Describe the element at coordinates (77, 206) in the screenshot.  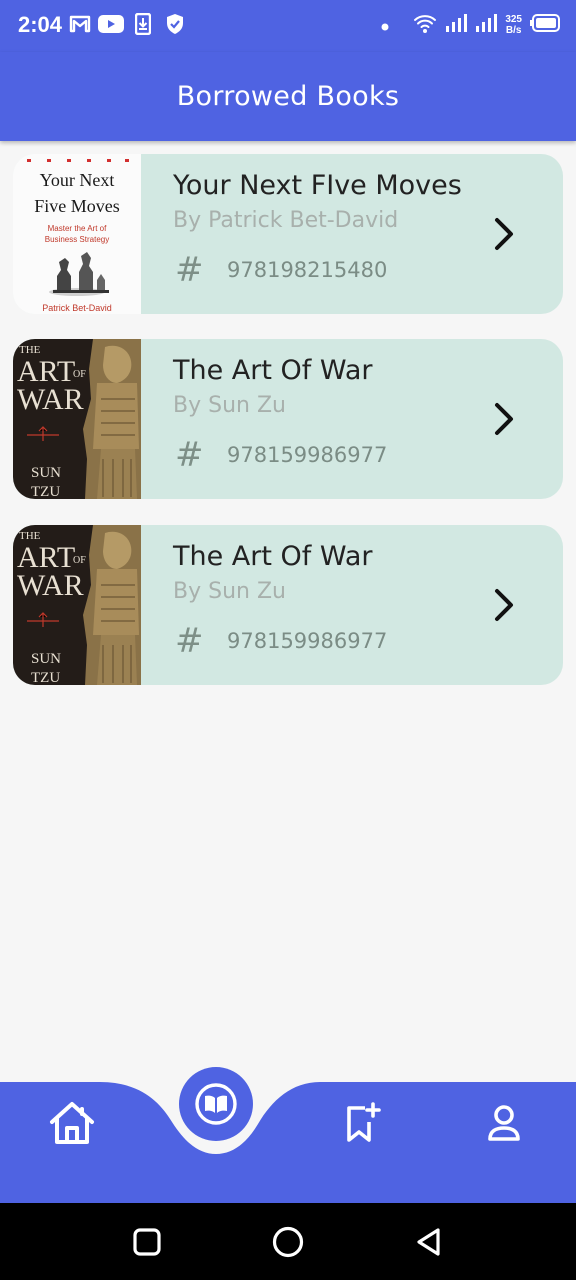
I see `cover-title-line2: Five Moves` at that location.